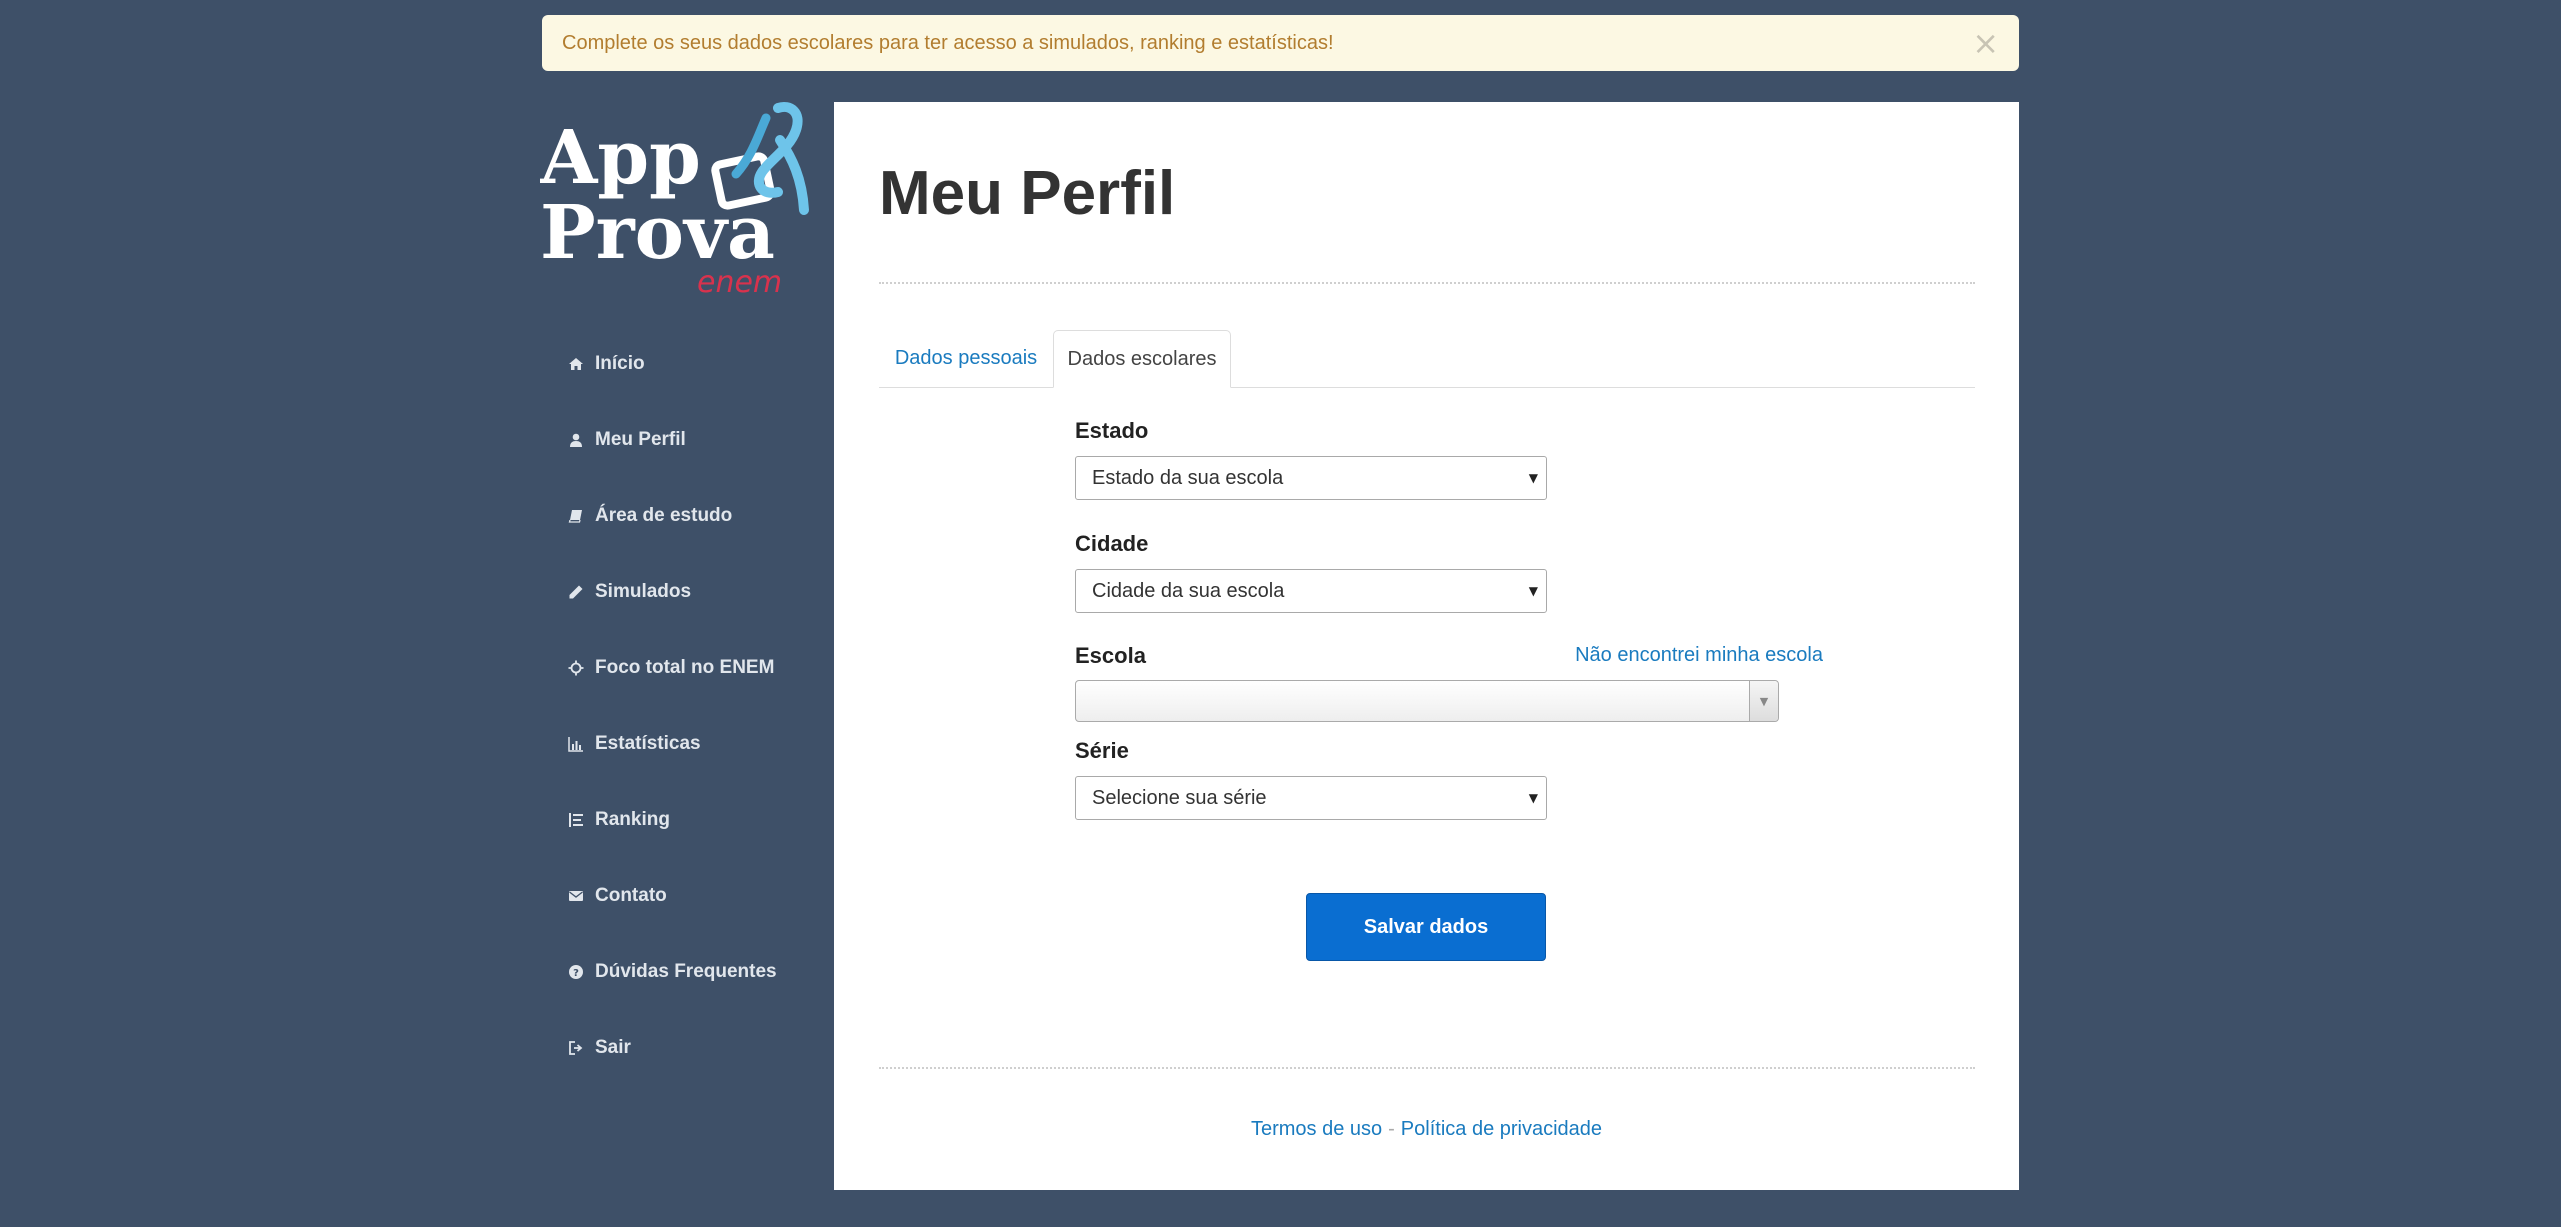  I want to click on footer: Termos de uso - Política de privacidade, so click(1426, 1129).